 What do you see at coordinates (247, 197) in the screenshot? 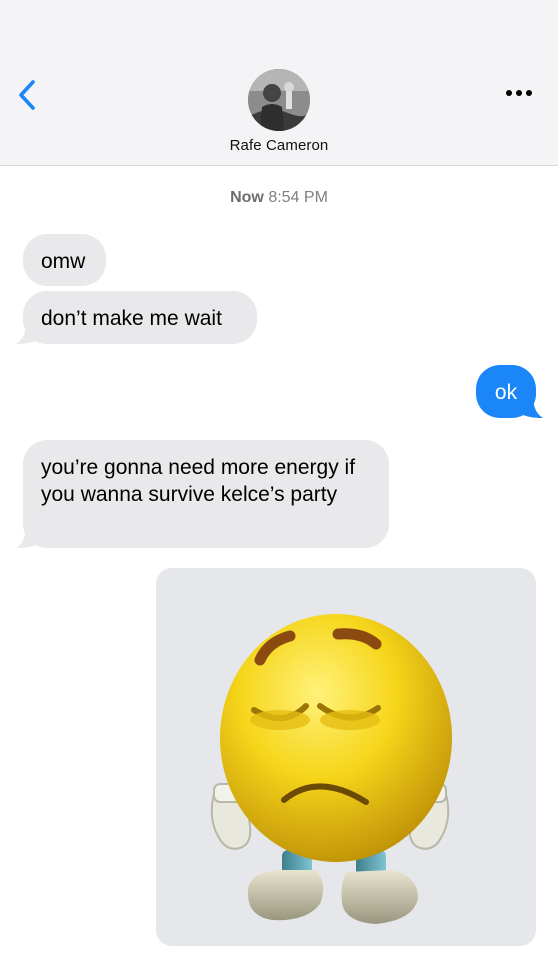
I see `timestamp-day: Now` at bounding box center [247, 197].